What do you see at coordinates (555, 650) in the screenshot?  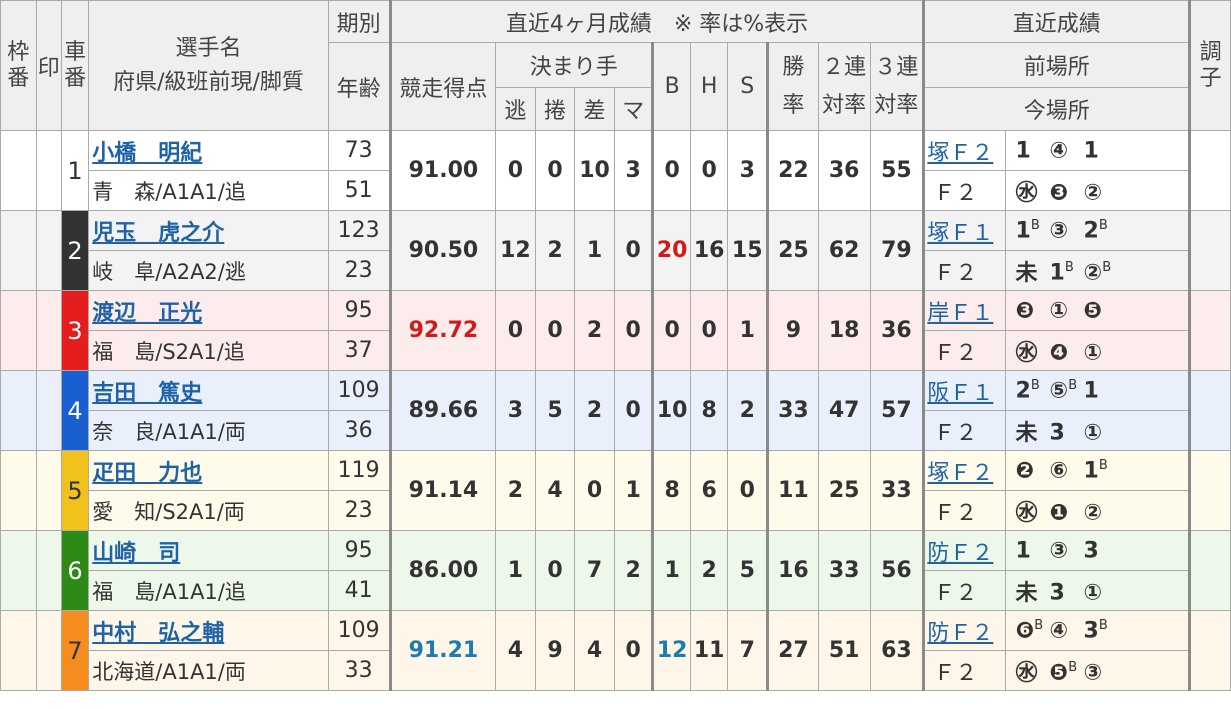 I see `kimarite-makuri: 9` at bounding box center [555, 650].